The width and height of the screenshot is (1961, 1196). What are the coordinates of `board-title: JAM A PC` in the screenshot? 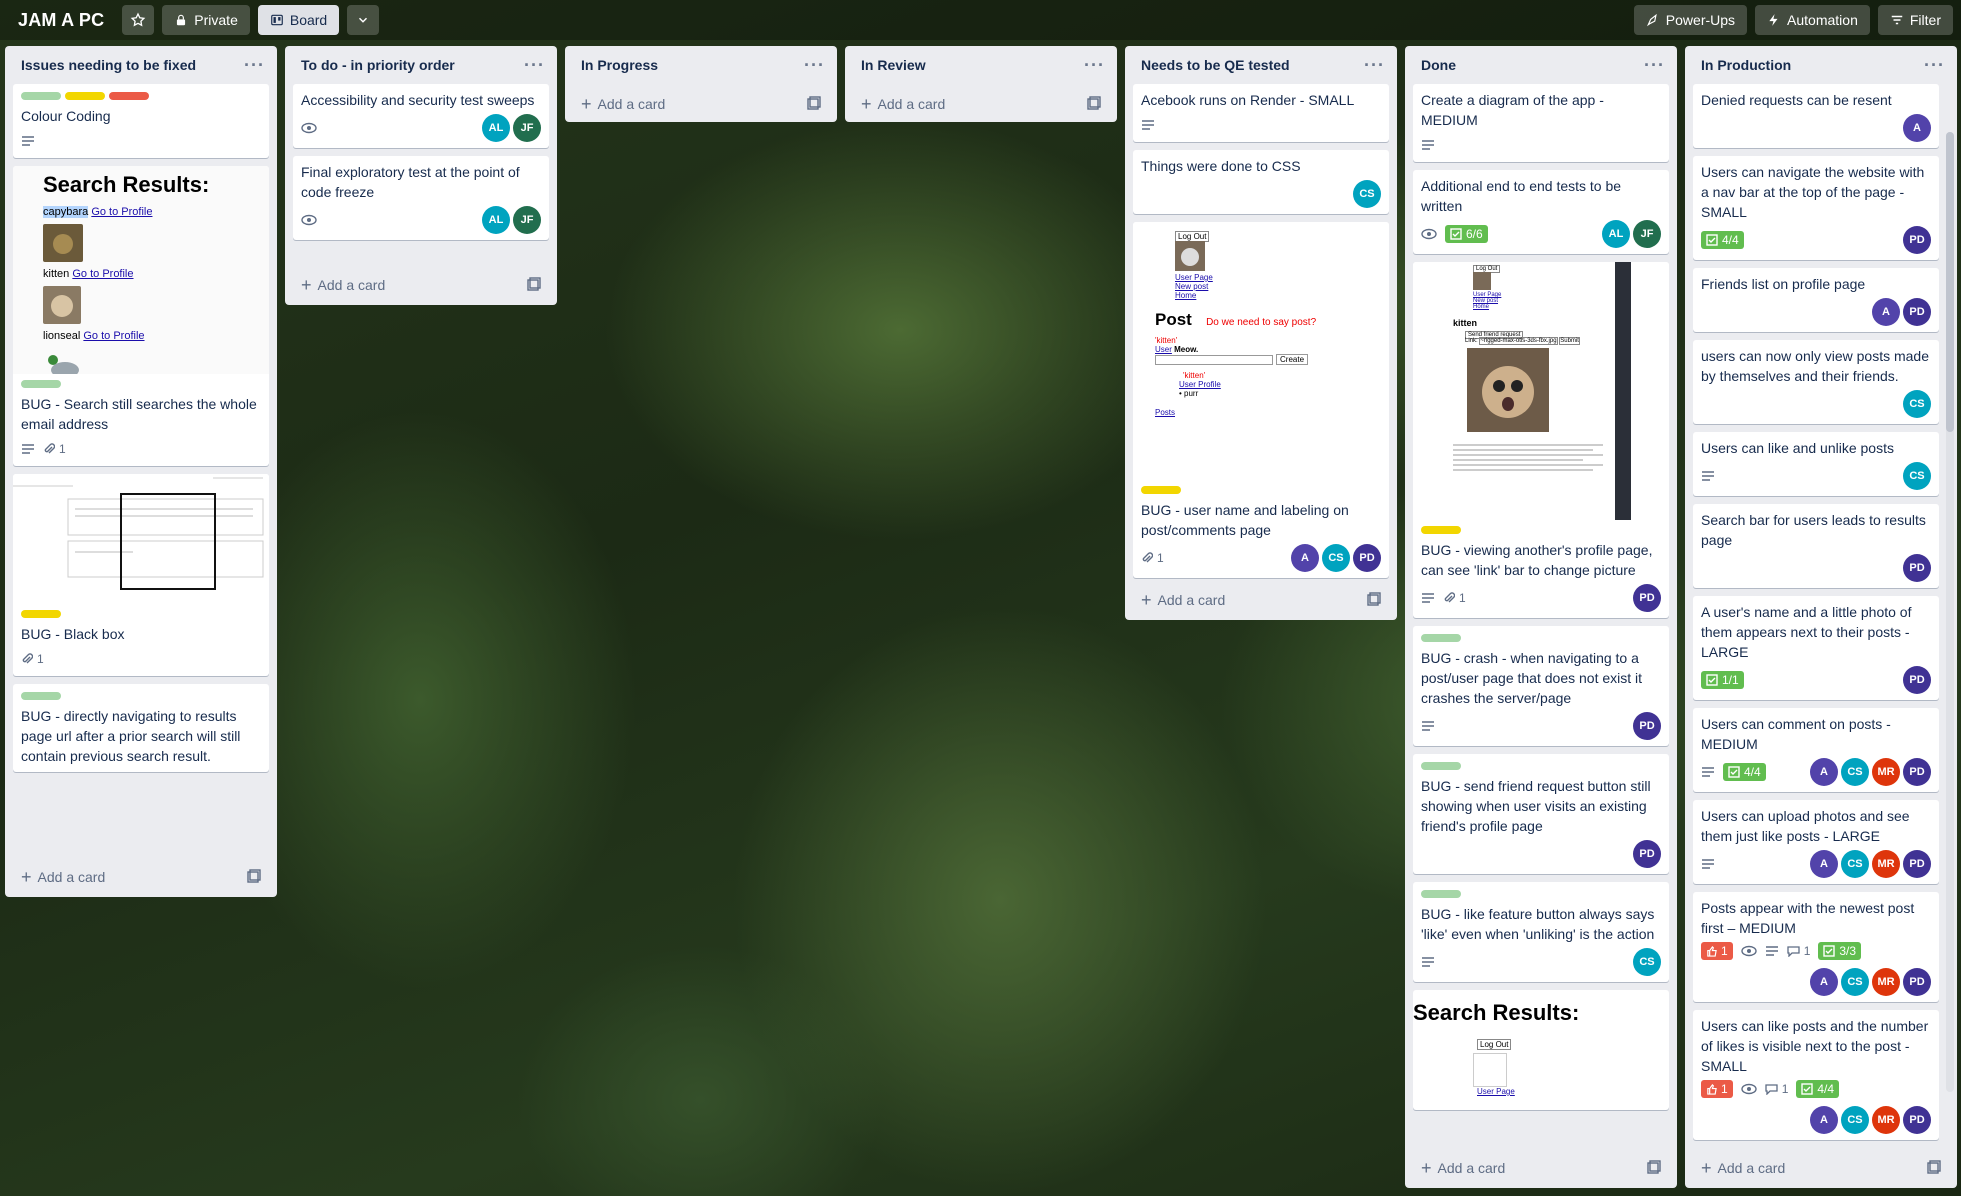 It's located at (61, 20).